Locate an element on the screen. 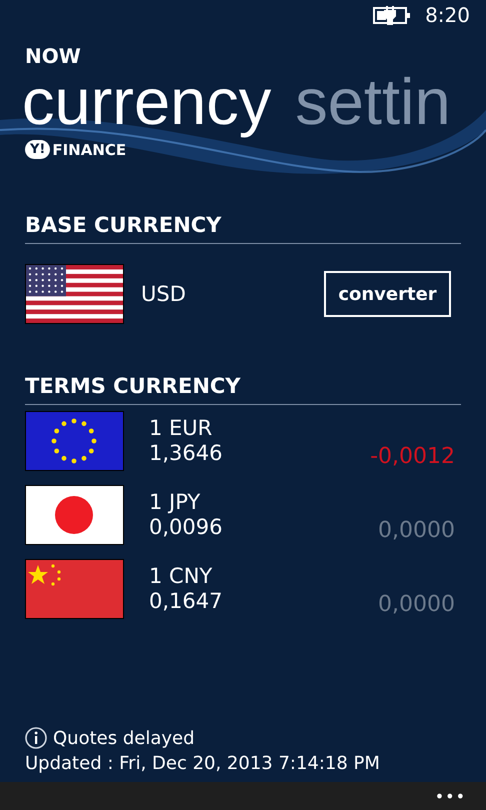 This screenshot has width=486, height=810. section-heading: TERMS CURRENCY is located at coordinates (243, 388).